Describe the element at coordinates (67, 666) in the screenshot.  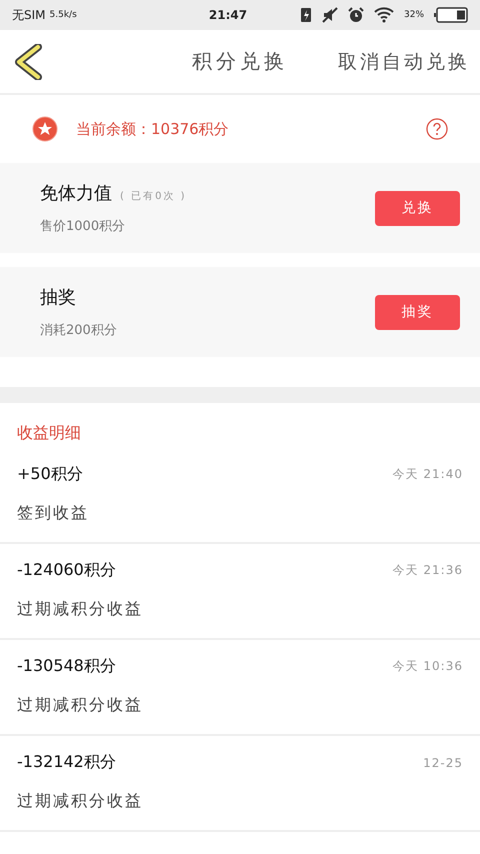
I see `points-amount: -130548积分` at that location.